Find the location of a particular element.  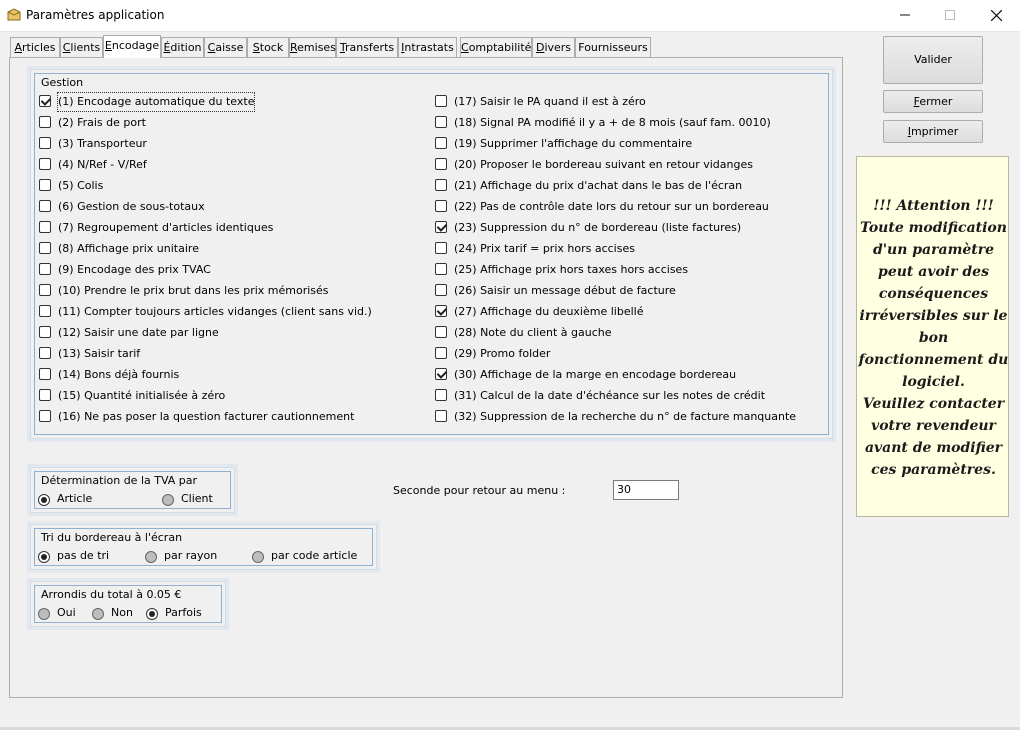

arrondi-option-2-radio: Parfois is located at coordinates (201, 614).